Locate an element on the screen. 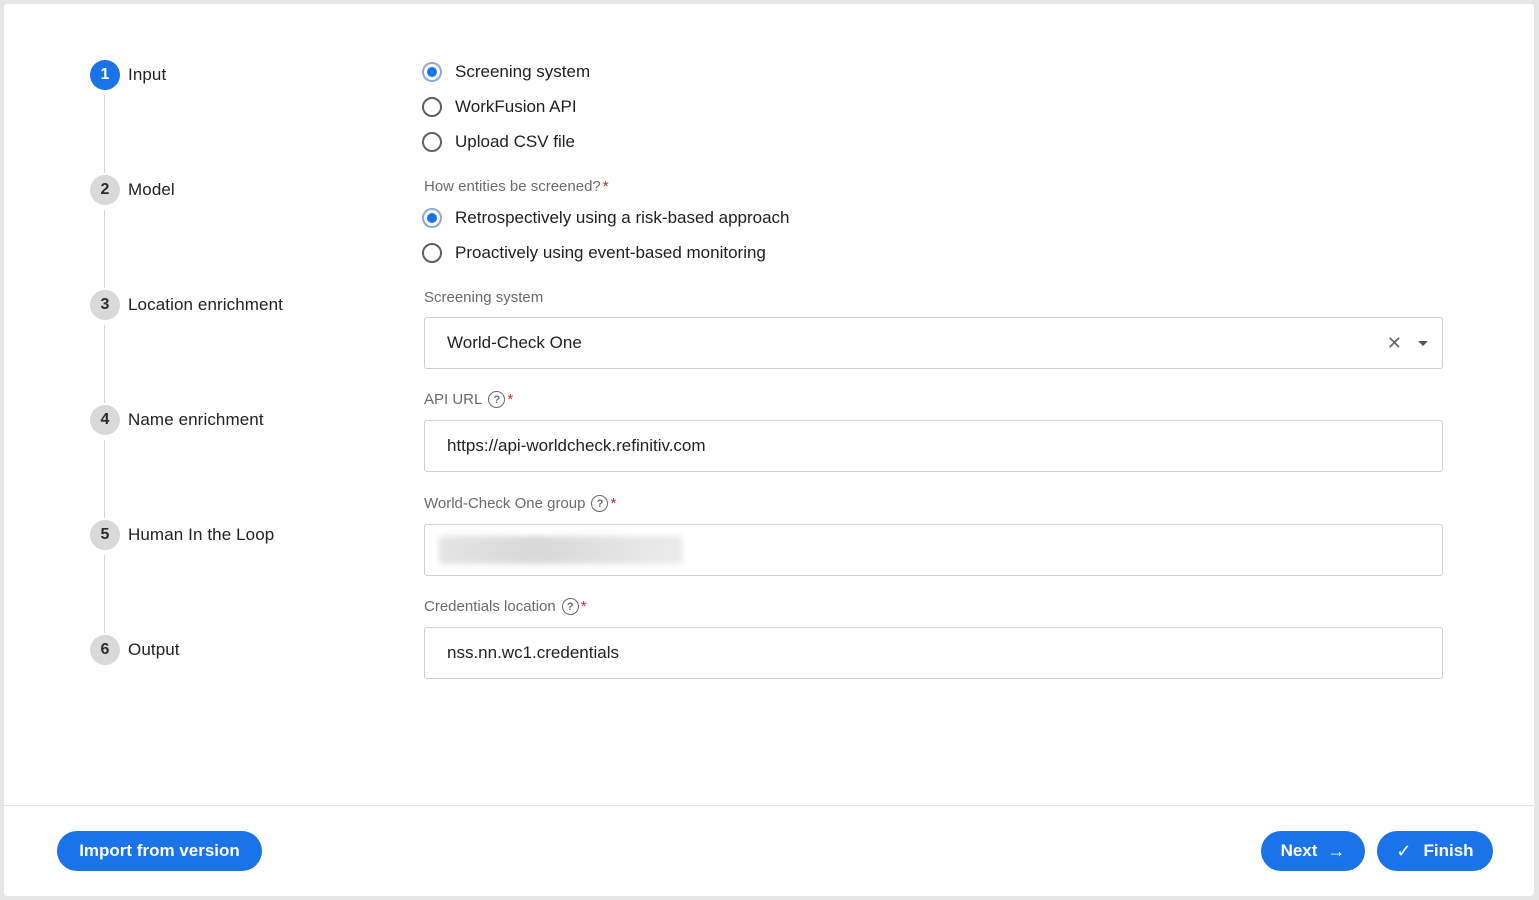  radio-proactive: Proactively using event-based monitoring is located at coordinates (594, 253).